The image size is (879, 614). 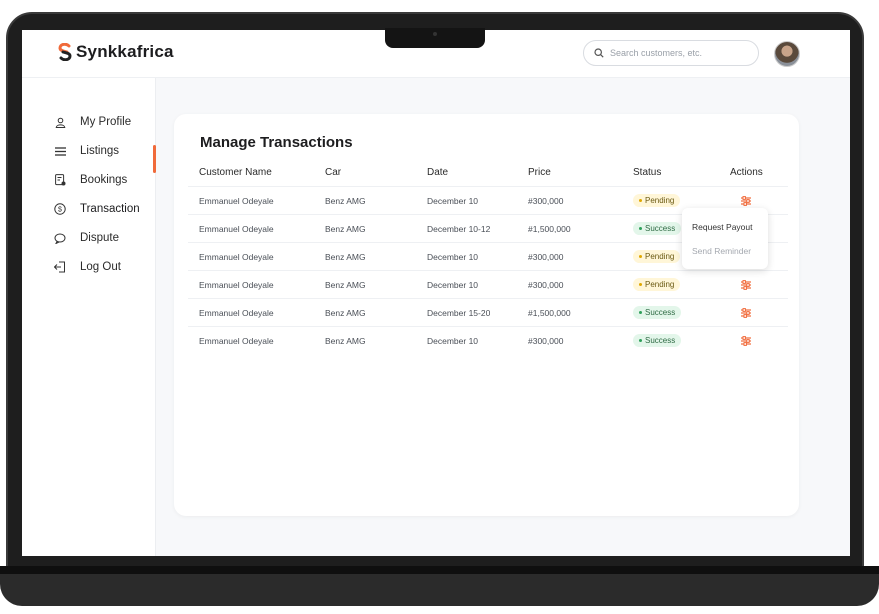 I want to click on search-box, so click(x=671, y=53).